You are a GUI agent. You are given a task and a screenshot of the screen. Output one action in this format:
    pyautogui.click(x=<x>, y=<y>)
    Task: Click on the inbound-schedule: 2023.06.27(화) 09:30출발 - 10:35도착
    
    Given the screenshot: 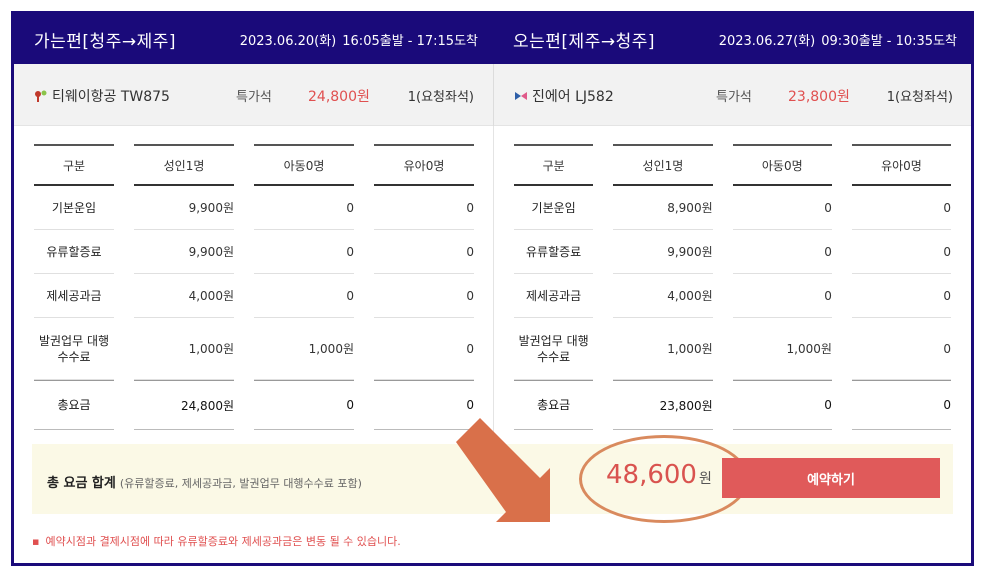 What is the action you would take?
    pyautogui.click(x=838, y=39)
    